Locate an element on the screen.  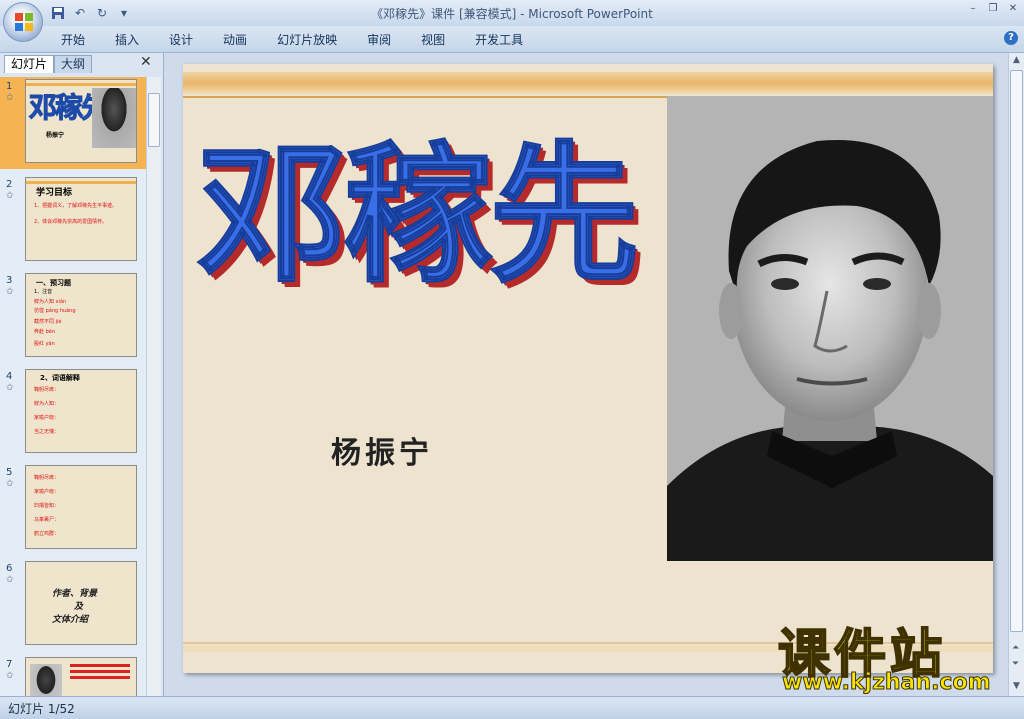
office-button is located at coordinates (23, 22).